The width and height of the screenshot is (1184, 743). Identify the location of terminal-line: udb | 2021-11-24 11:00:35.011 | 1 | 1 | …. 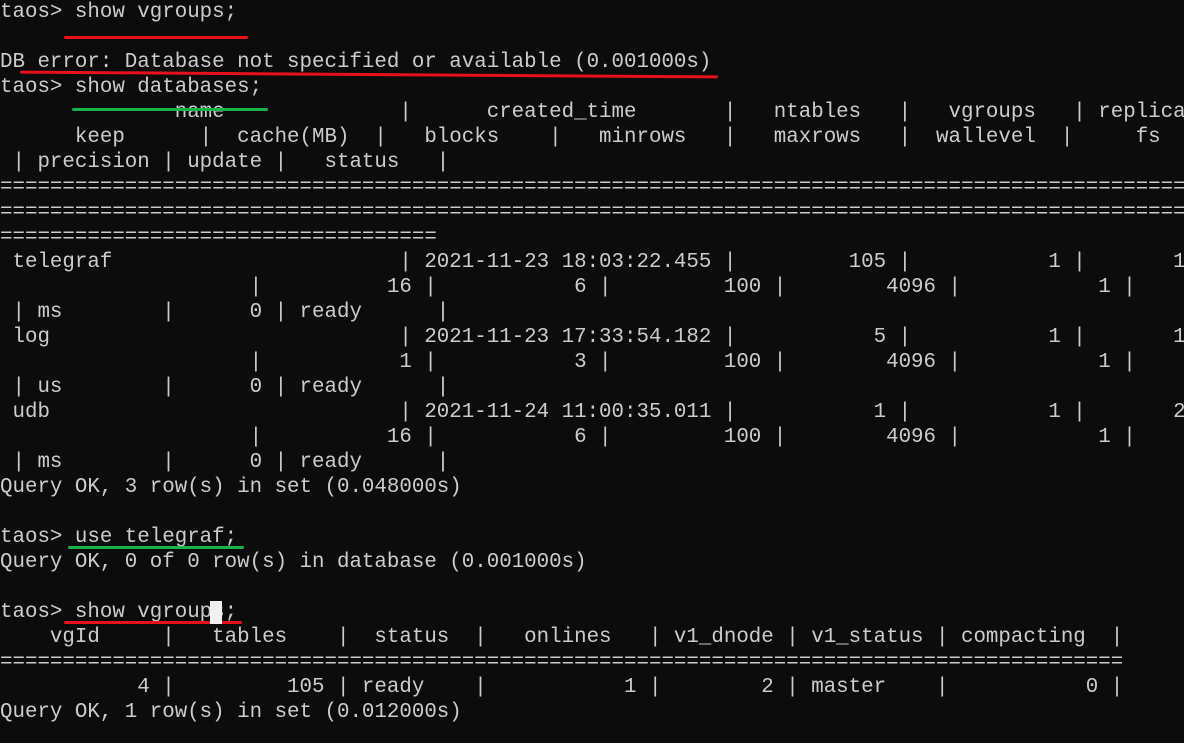
(592, 412).